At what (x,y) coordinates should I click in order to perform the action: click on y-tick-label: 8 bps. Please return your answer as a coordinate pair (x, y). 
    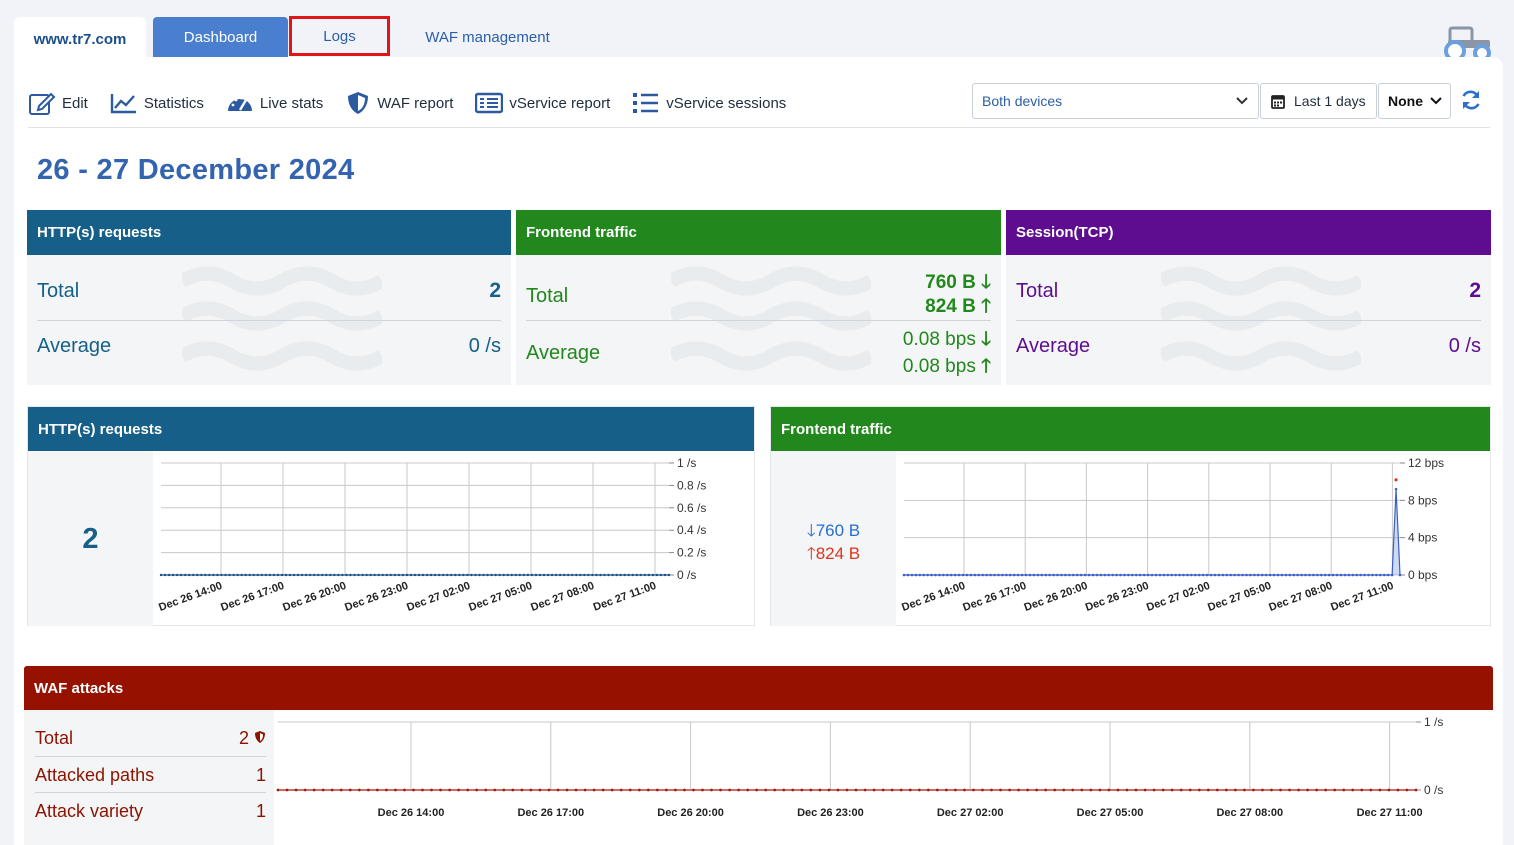
    Looking at the image, I should click on (1422, 500).